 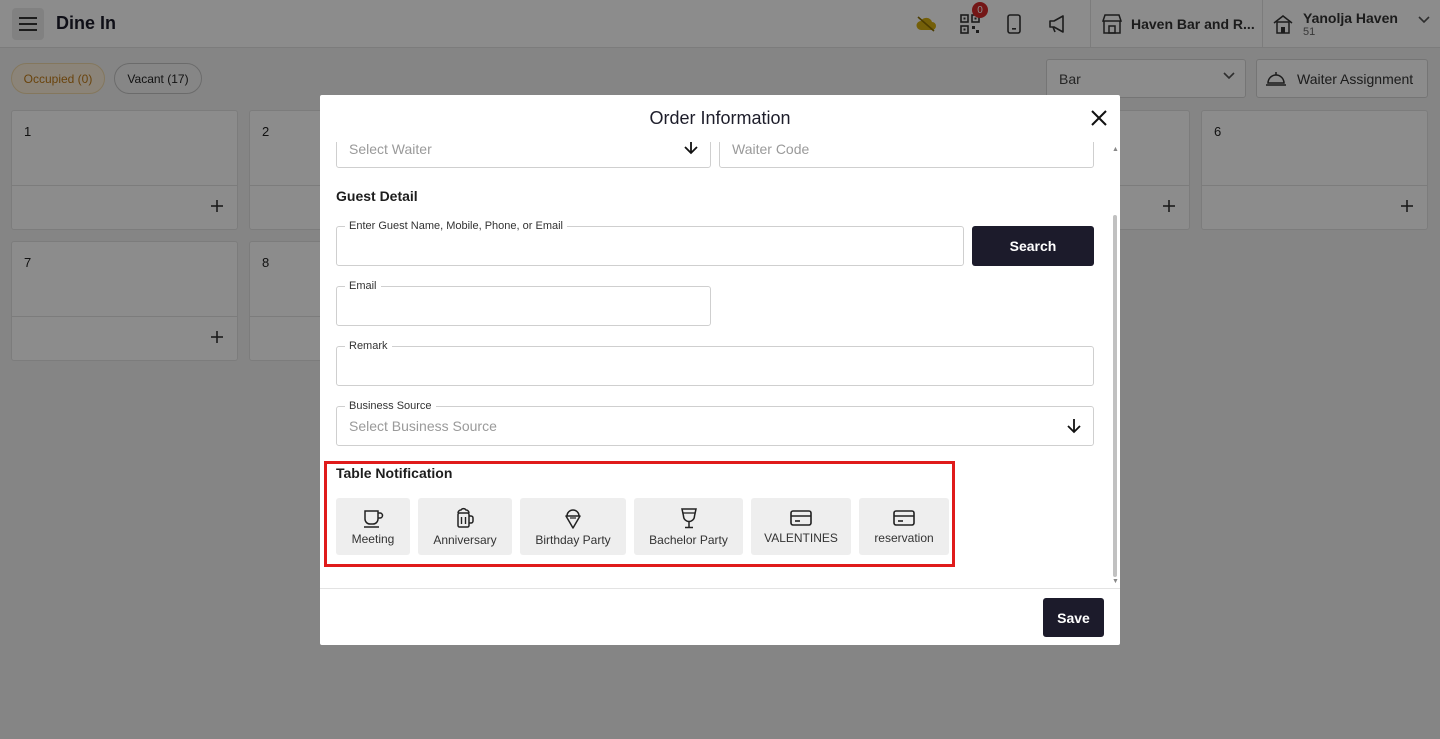 What do you see at coordinates (390, 149) in the screenshot?
I see `select-waiter-placeholder: Select Waiter` at bounding box center [390, 149].